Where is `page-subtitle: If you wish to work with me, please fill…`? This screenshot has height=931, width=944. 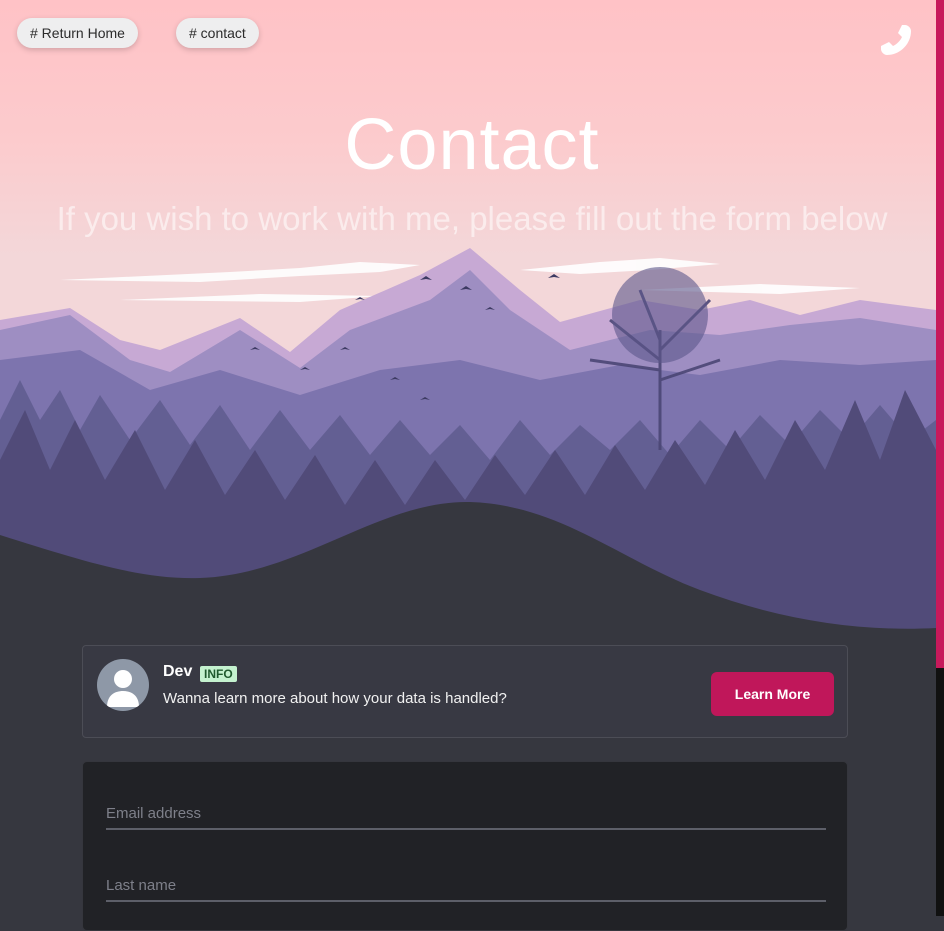 page-subtitle: If you wish to work with me, please fill… is located at coordinates (472, 218).